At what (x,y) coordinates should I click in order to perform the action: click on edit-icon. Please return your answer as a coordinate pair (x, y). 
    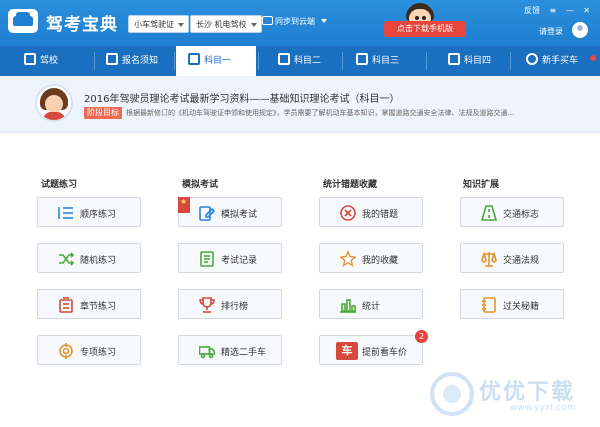
    Looking at the image, I should click on (194, 59).